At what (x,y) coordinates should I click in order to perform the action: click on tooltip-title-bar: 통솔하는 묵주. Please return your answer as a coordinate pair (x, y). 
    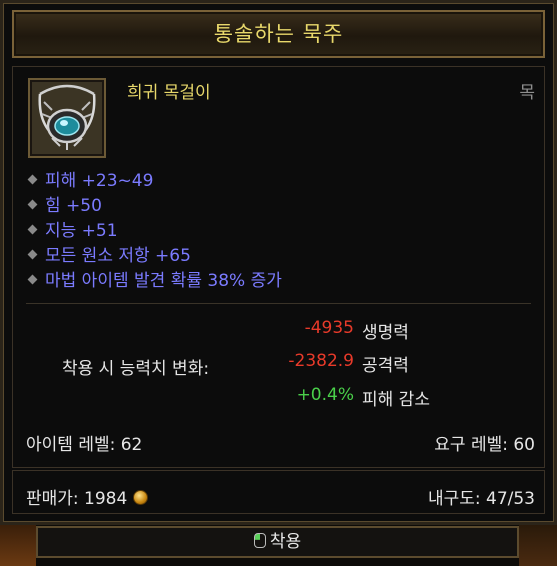
    Looking at the image, I should click on (278, 34).